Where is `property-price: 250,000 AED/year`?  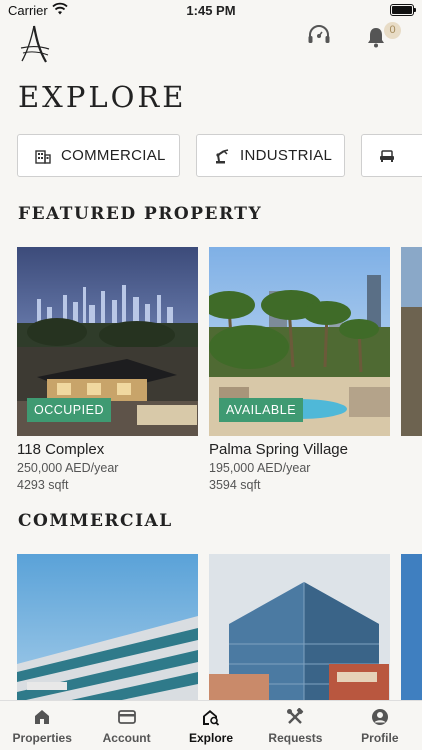 property-price: 250,000 AED/year is located at coordinates (68, 468).